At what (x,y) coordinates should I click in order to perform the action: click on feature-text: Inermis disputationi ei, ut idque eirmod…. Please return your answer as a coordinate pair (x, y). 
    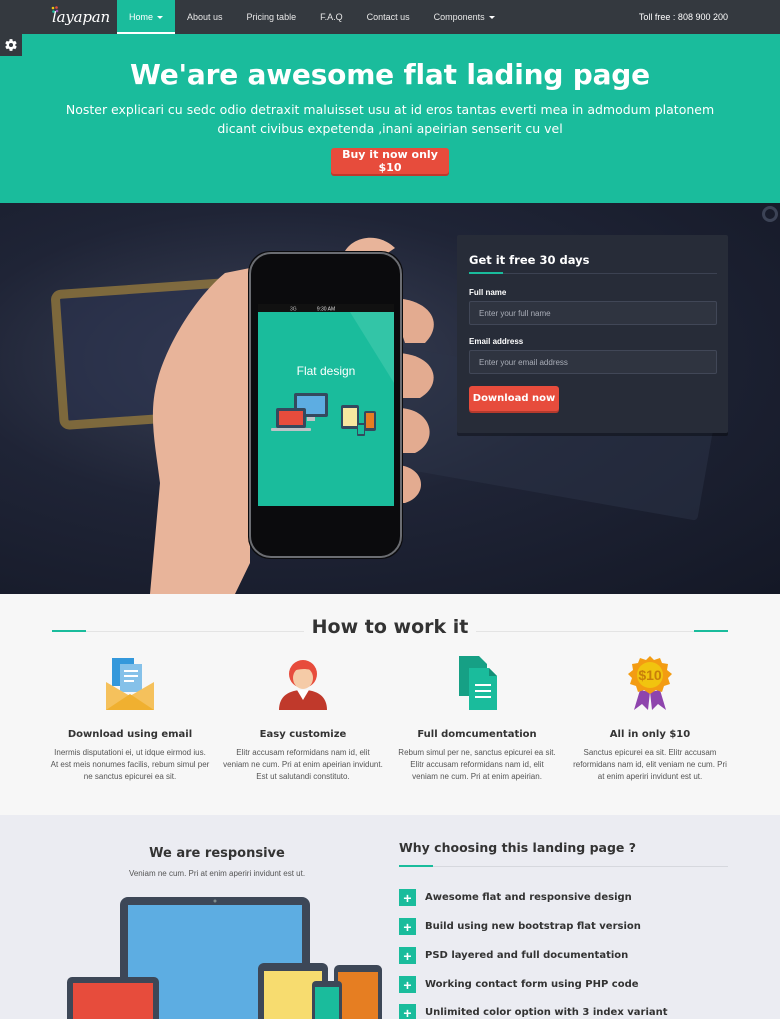
    Looking at the image, I should click on (130, 764).